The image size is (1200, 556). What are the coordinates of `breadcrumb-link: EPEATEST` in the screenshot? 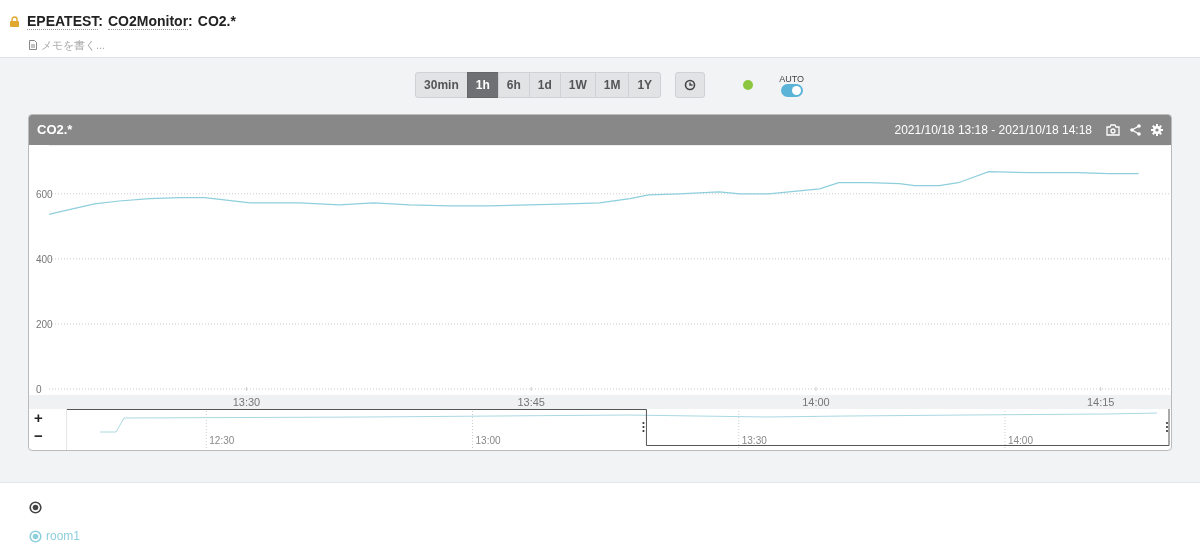 It's located at (63, 21).